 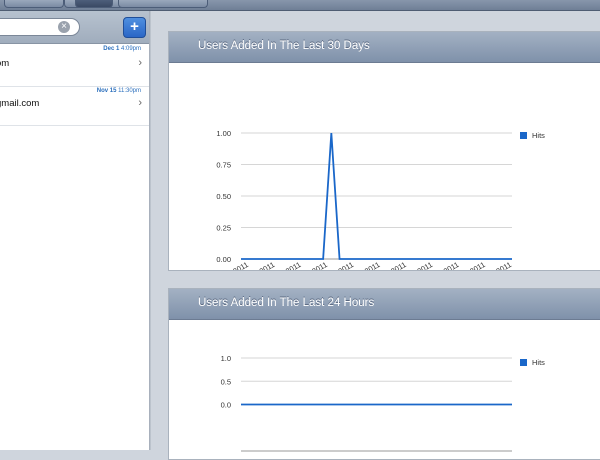 What do you see at coordinates (134, 27) in the screenshot?
I see `add-user-button: +` at bounding box center [134, 27].